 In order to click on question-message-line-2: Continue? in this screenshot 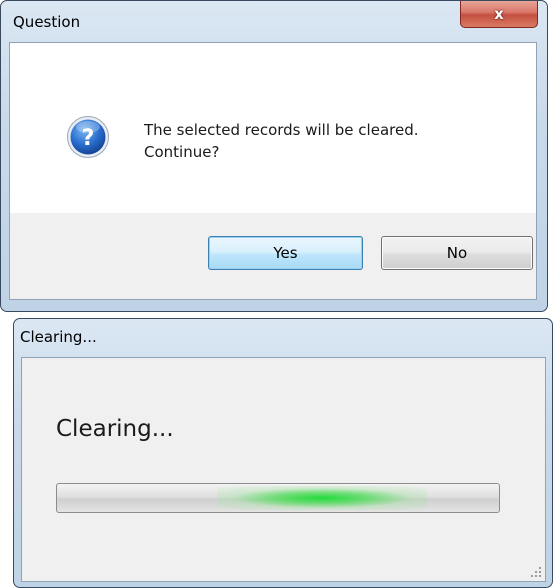, I will do `click(182, 152)`.